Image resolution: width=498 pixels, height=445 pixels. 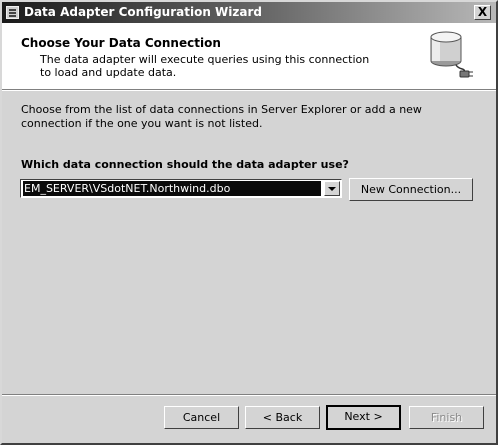 I want to click on connection-select: EM_SERVER\VSdotNET.Northwind.dbo, so click(x=181, y=188).